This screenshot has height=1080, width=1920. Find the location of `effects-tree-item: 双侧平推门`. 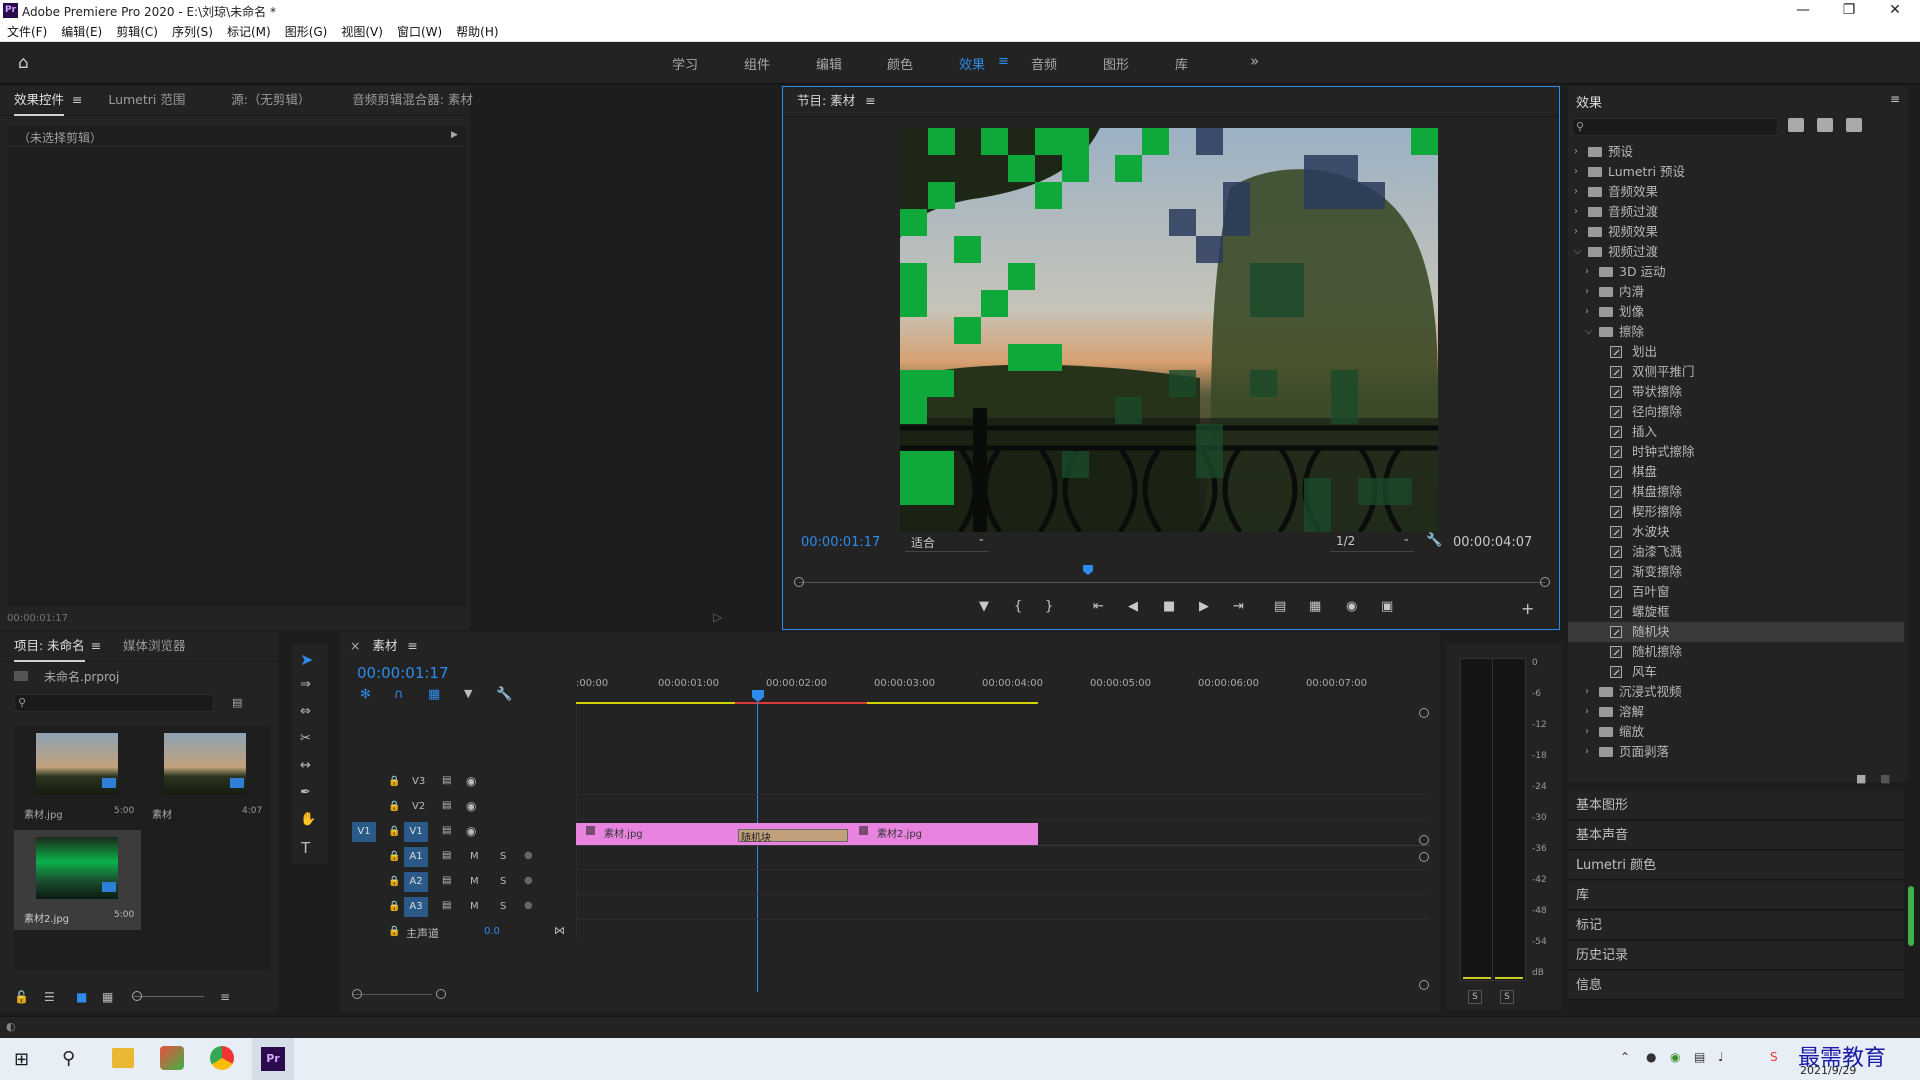

effects-tree-item: 双侧平推门 is located at coordinates (1736, 372).